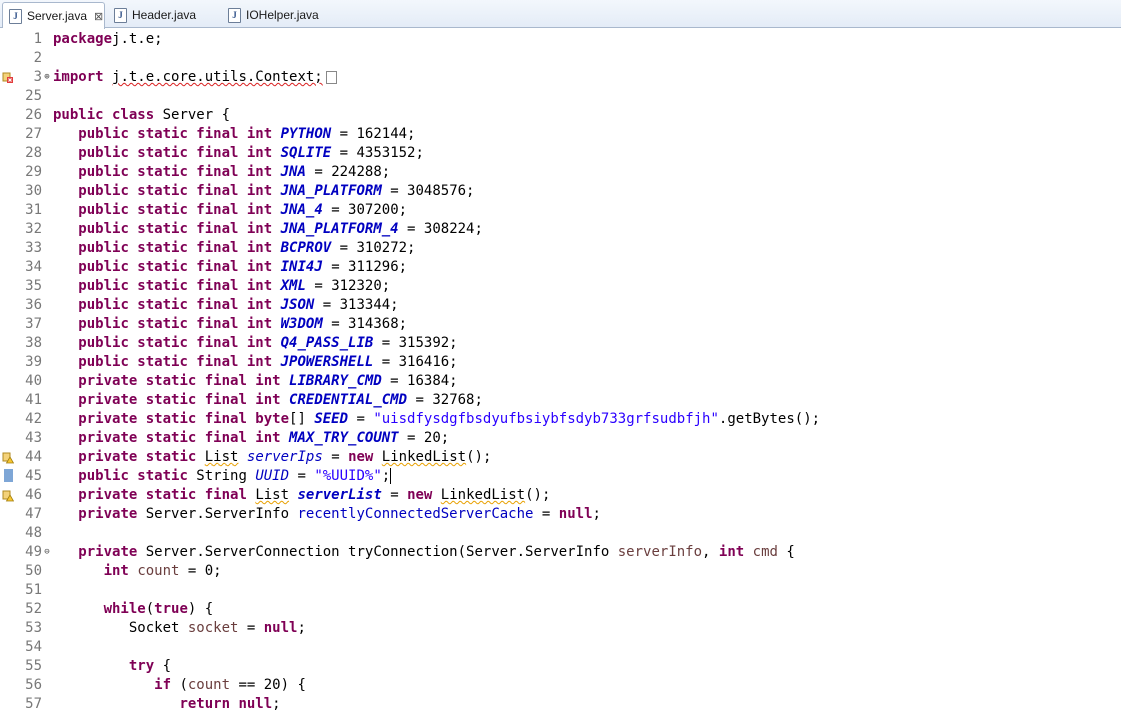  What do you see at coordinates (331, 77) in the screenshot?
I see `collapsed-region-icon` at bounding box center [331, 77].